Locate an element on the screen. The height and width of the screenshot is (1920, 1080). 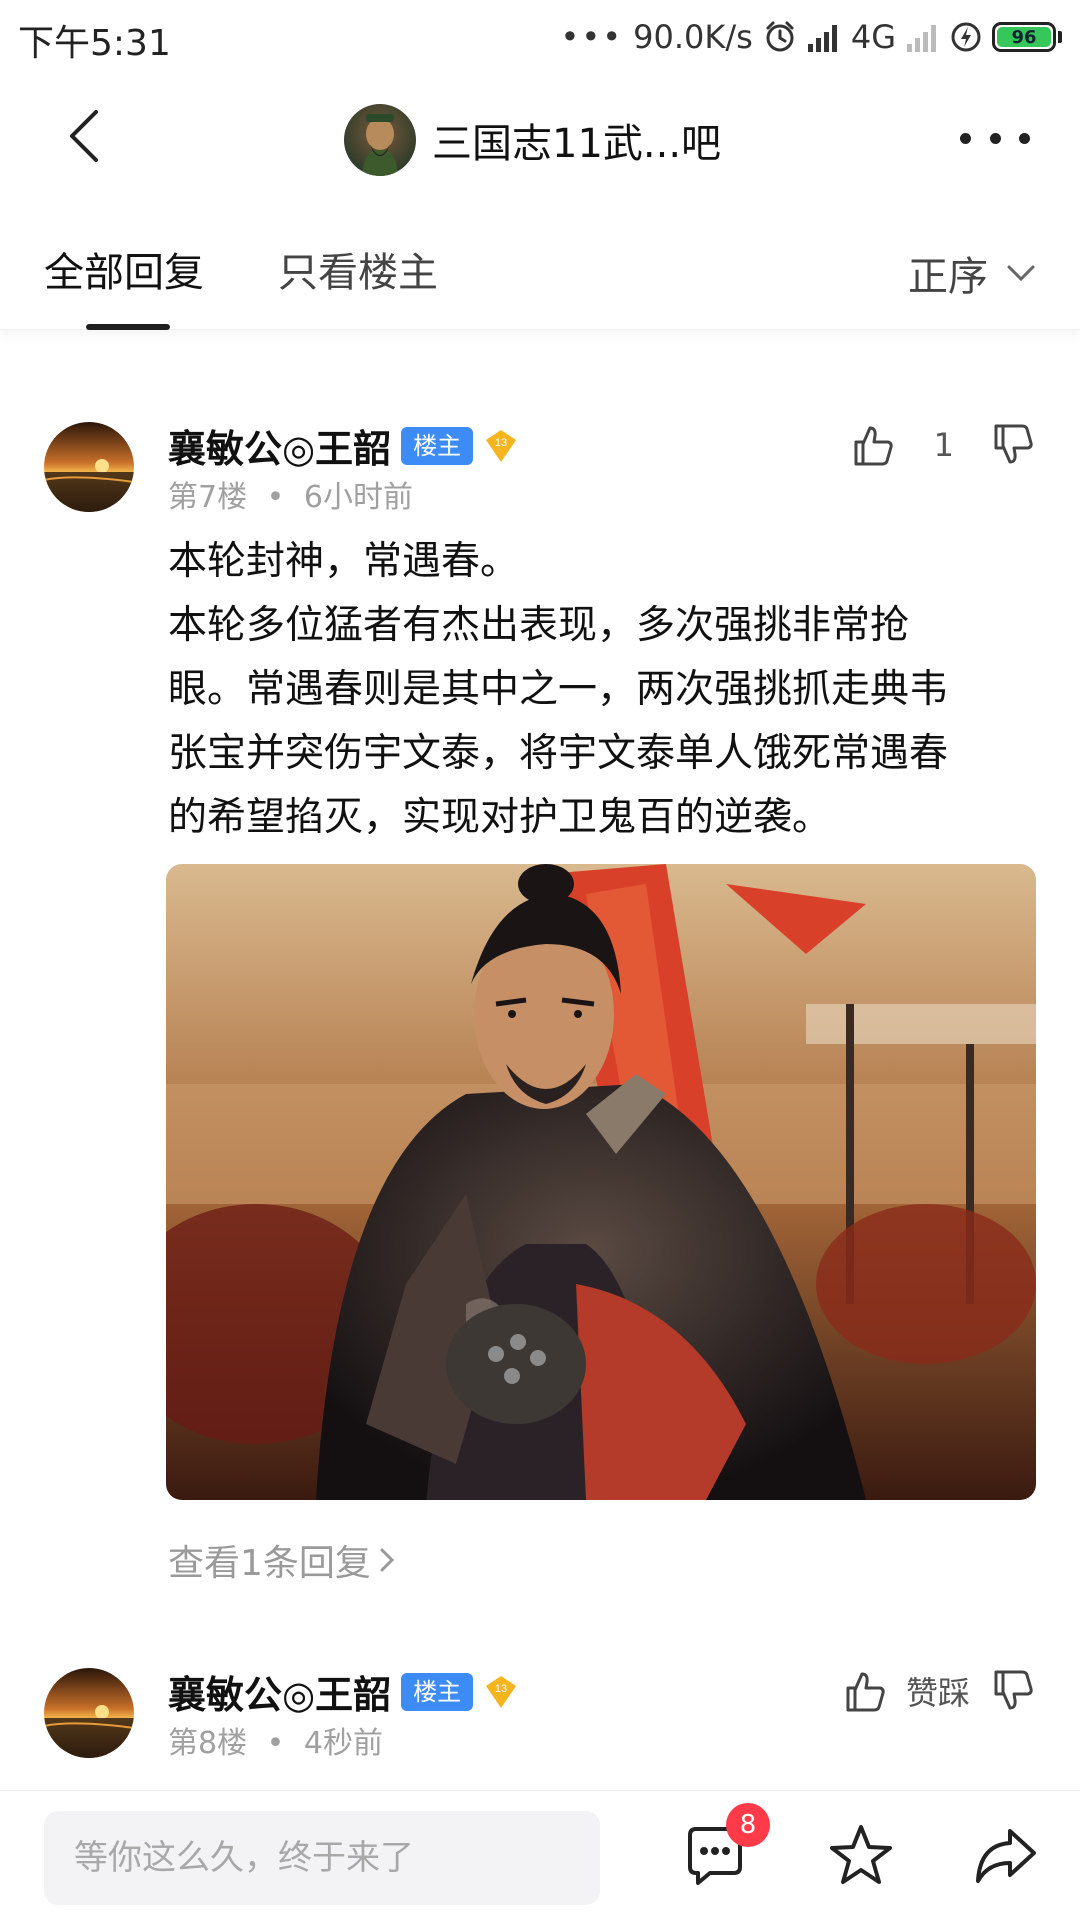
content-line: 本轮多位猛者有杰出表现，多次强挑非常抢 is located at coordinates (539, 625).